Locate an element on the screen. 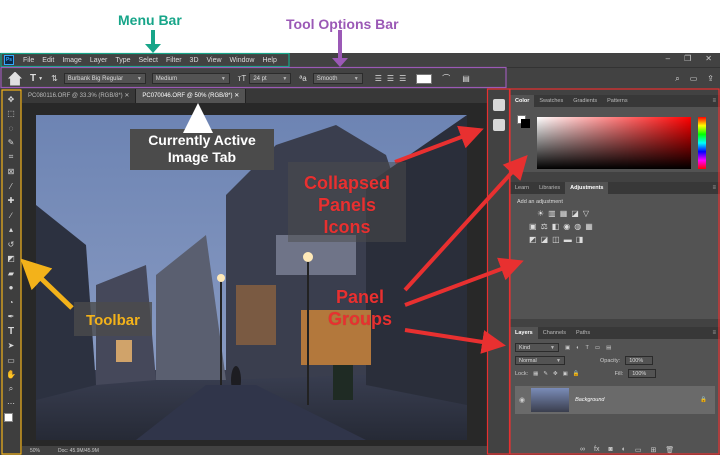 This screenshot has width=720, height=455. menu-3d: 3D is located at coordinates (194, 60).